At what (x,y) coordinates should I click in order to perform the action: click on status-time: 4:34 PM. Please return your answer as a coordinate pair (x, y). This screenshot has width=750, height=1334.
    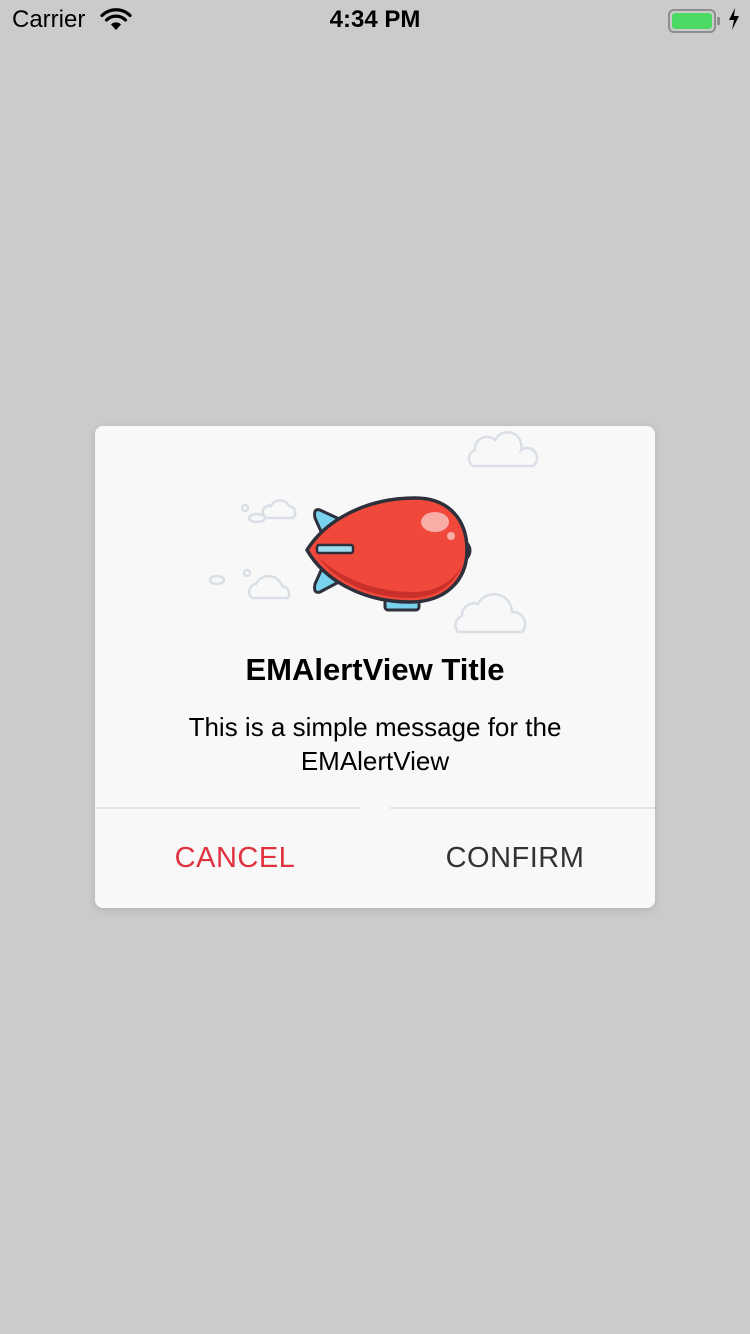
    Looking at the image, I should click on (375, 19).